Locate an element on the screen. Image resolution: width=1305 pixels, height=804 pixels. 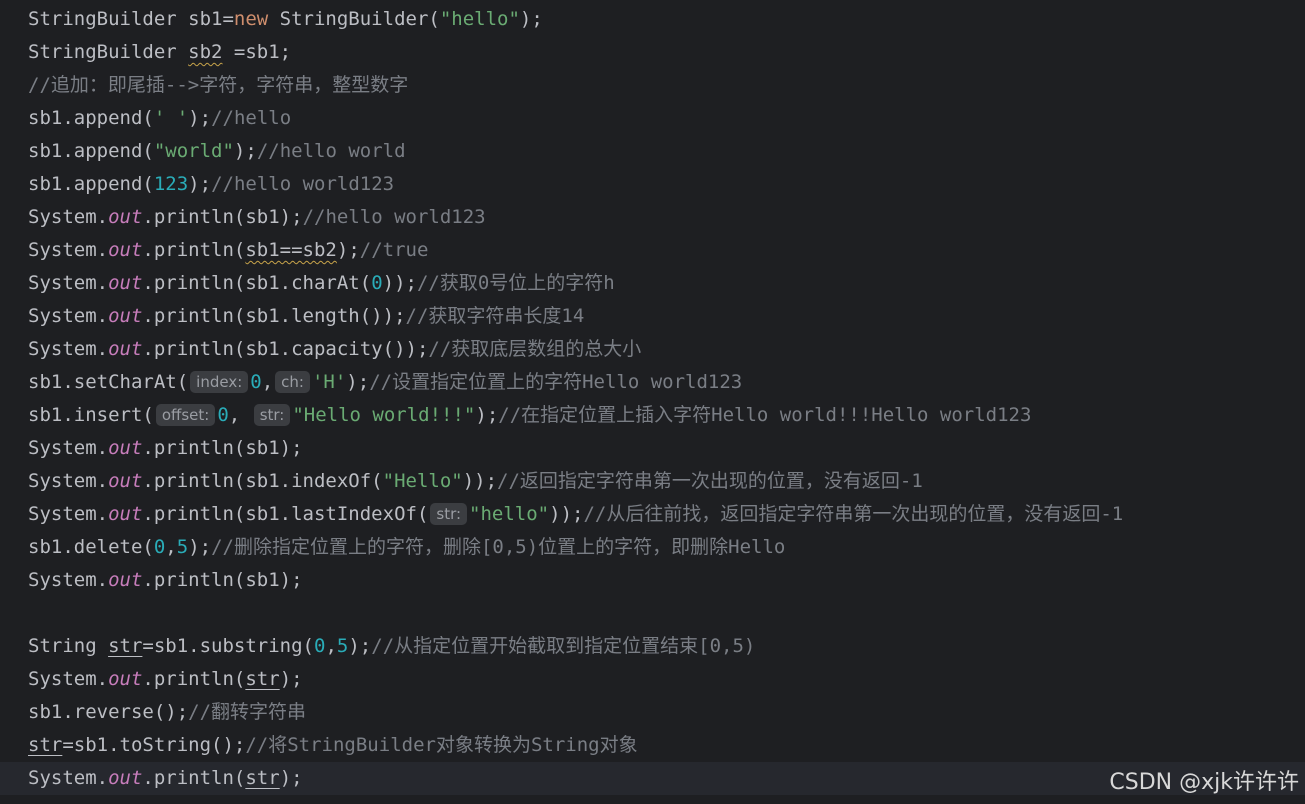
code-token: .println(sb1.indexOf( is located at coordinates (262, 481).